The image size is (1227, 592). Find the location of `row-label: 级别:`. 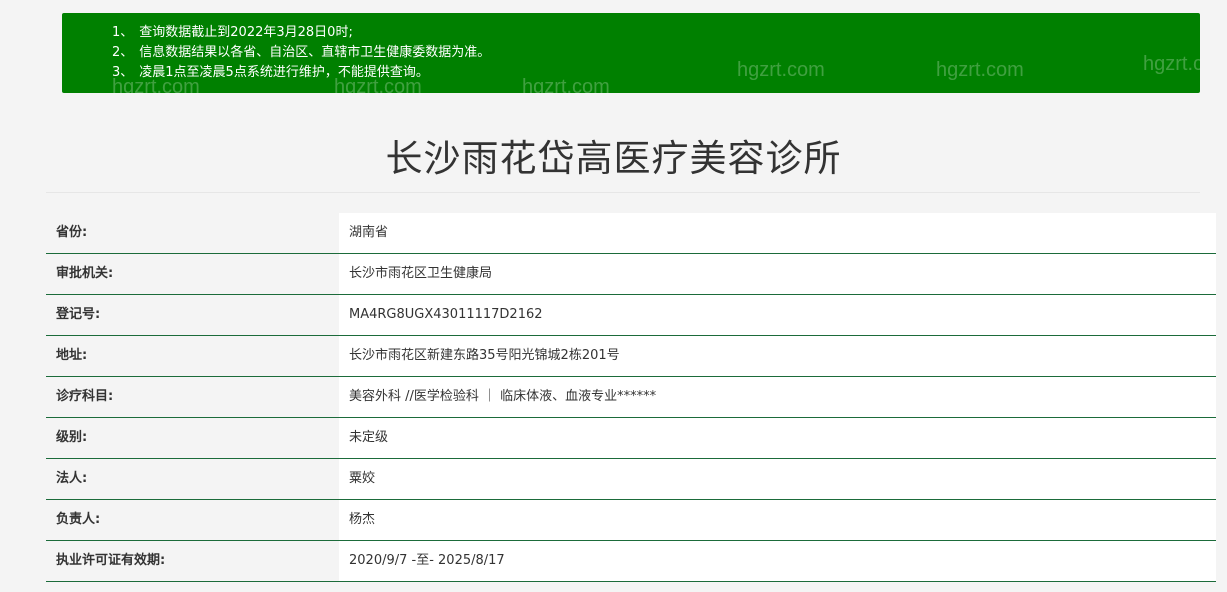

row-label: 级别: is located at coordinates (192, 438).